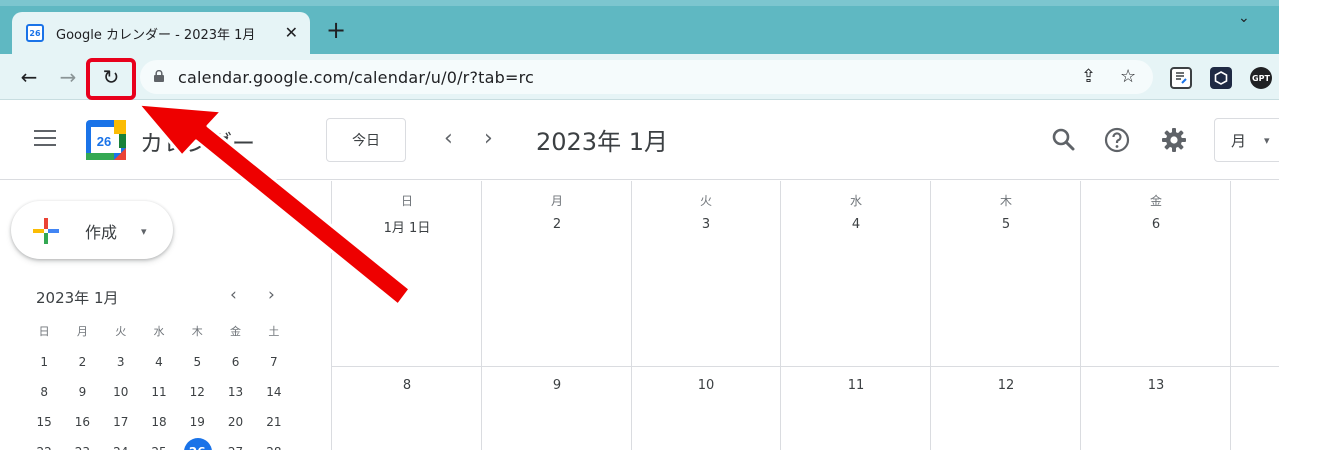 The image size is (1344, 450). What do you see at coordinates (82, 367) in the screenshot?
I see `mini-day: 2` at bounding box center [82, 367].